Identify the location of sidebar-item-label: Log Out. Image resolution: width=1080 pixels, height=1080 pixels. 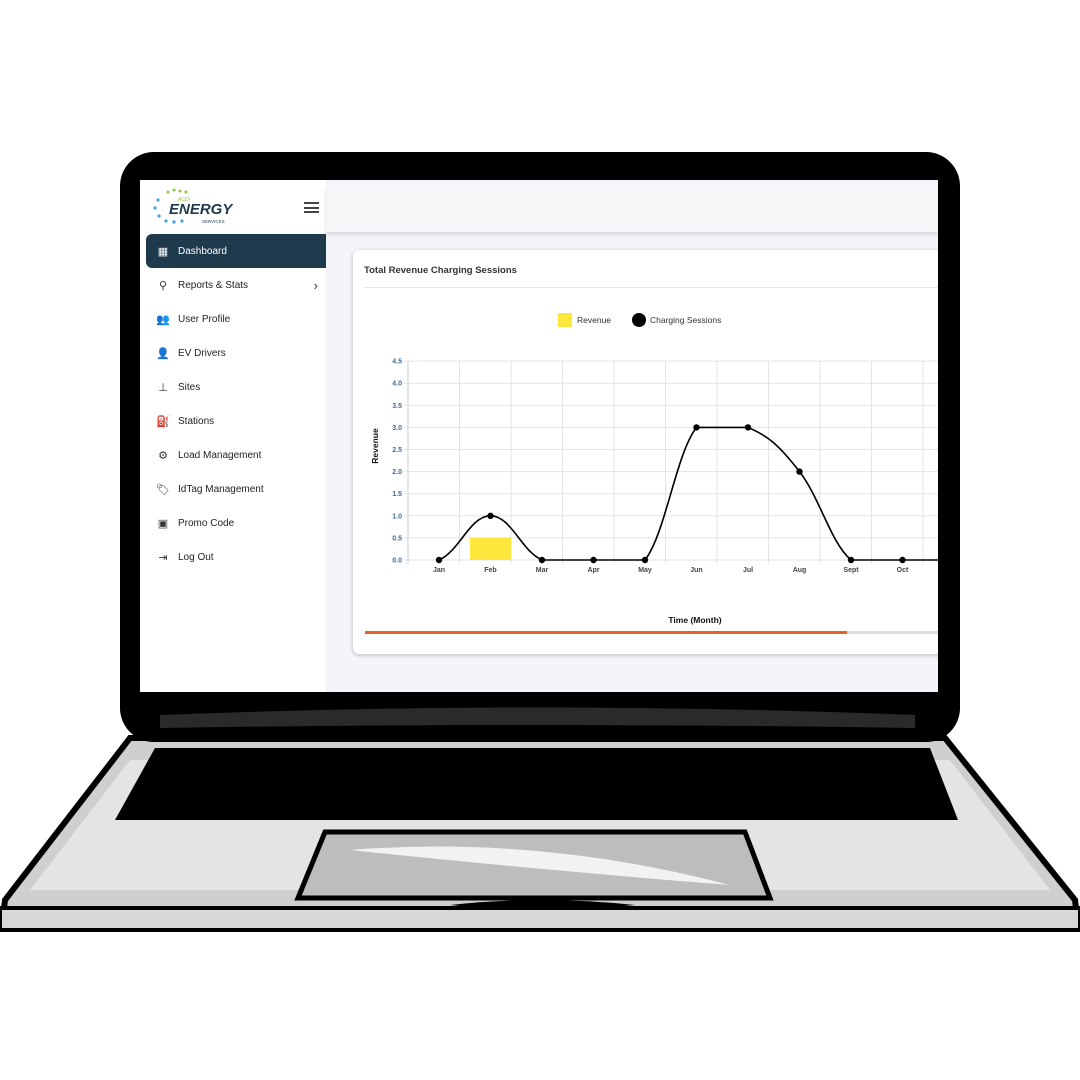
(196, 557).